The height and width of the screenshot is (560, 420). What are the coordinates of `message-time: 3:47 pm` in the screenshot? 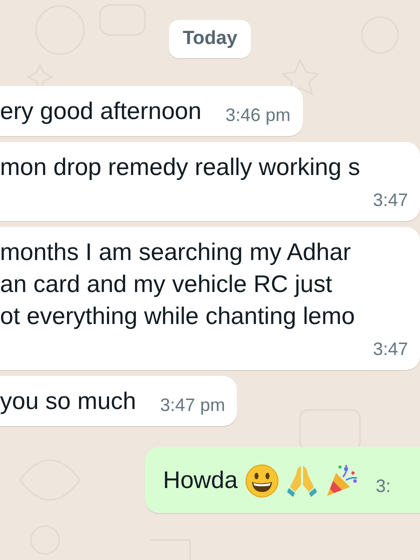 It's located at (193, 406).